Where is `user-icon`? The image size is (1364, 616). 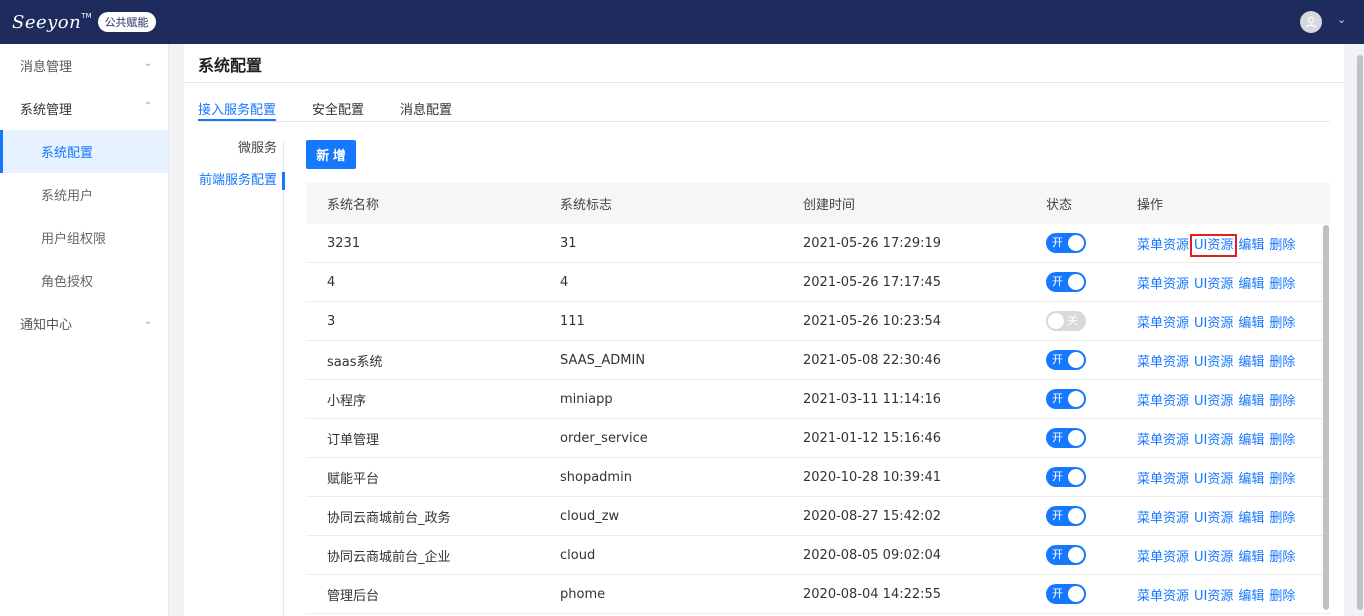
user-icon is located at coordinates (1311, 22).